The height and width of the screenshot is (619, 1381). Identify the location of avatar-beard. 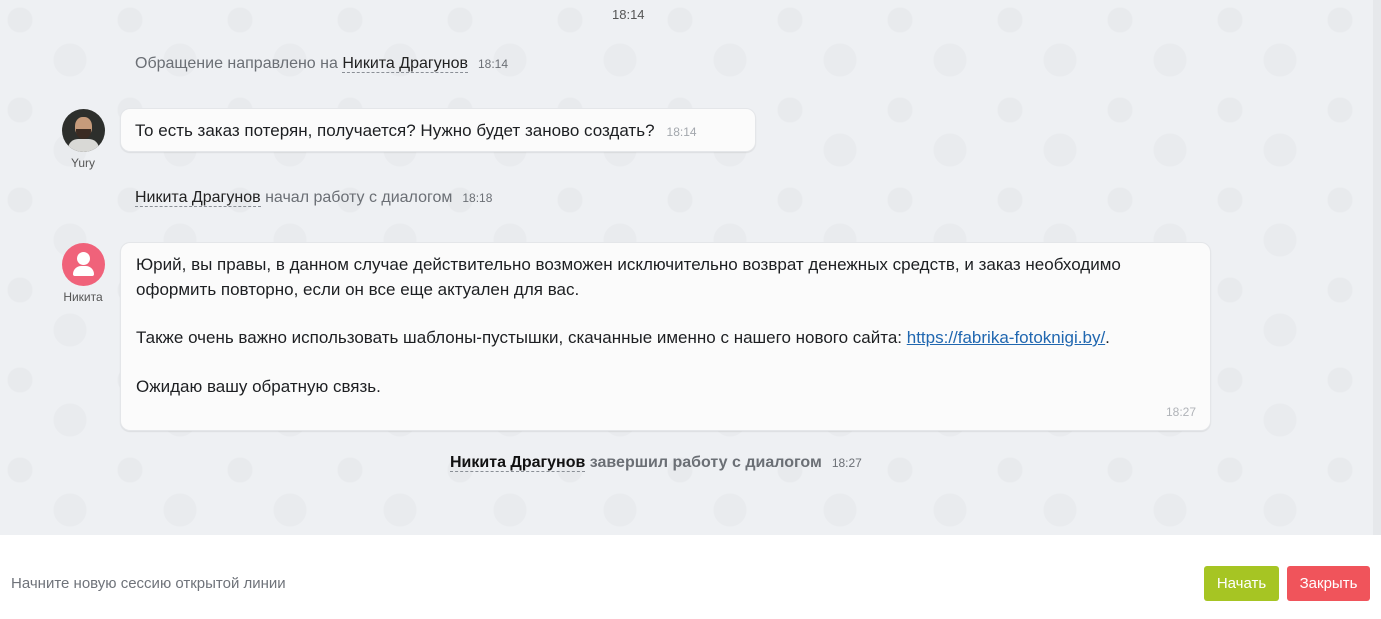
(83, 134).